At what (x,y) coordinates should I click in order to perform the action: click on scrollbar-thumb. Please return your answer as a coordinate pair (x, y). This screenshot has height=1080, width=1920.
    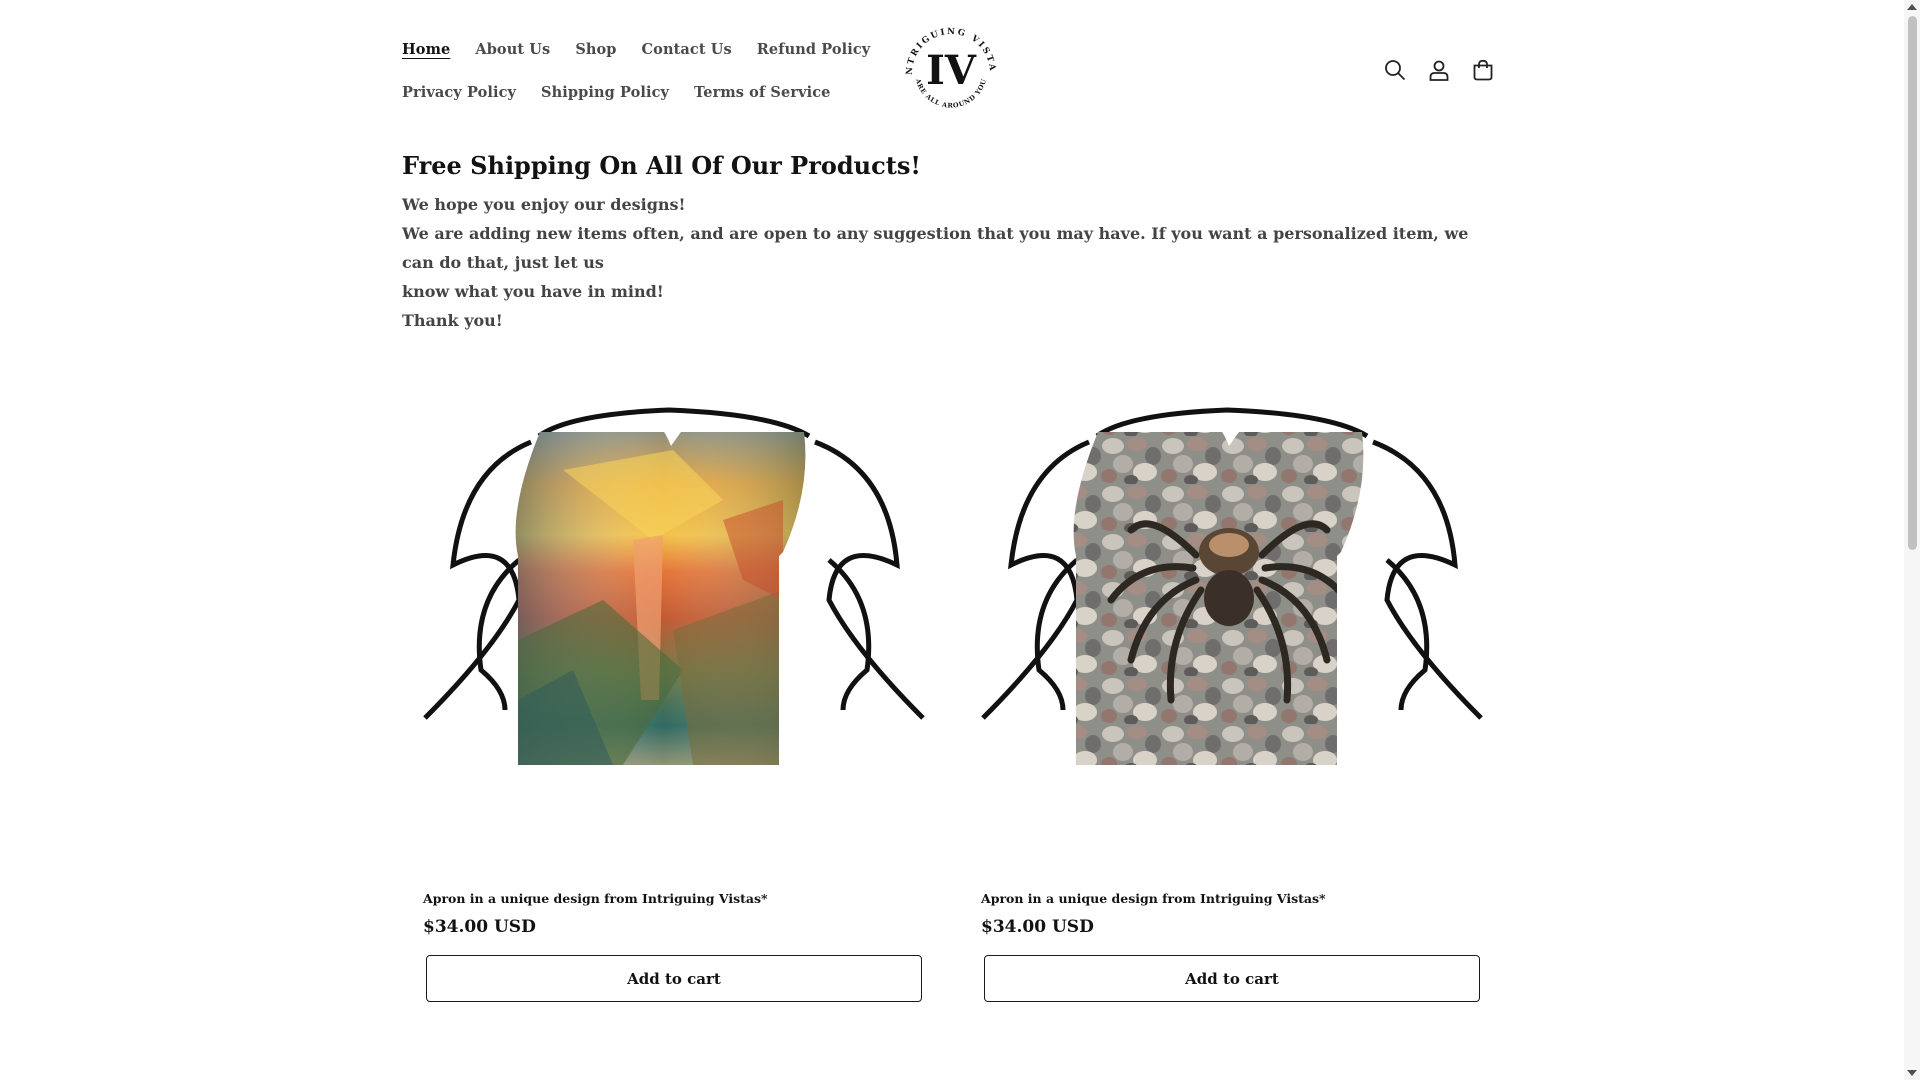
    Looking at the image, I should click on (1912, 283).